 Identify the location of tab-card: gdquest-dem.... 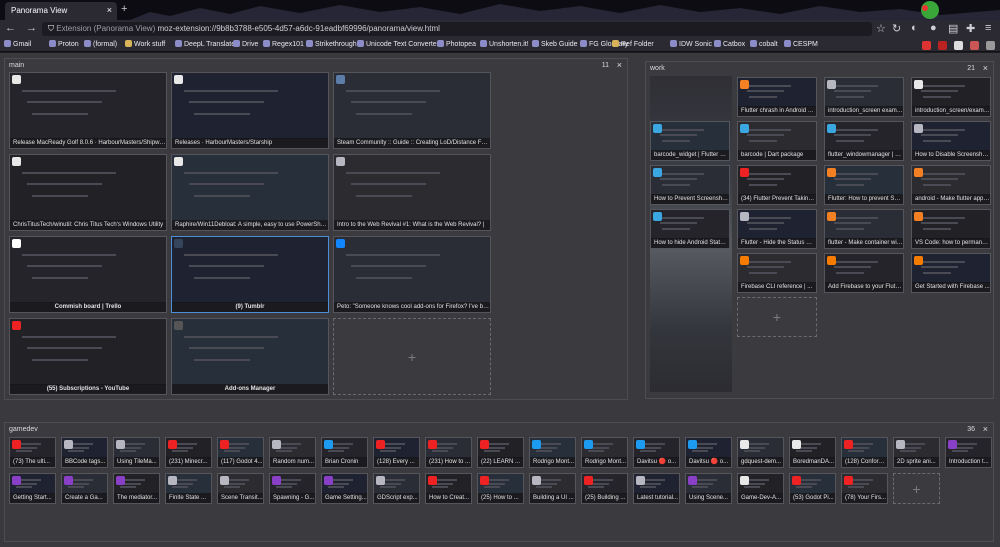
(760, 452).